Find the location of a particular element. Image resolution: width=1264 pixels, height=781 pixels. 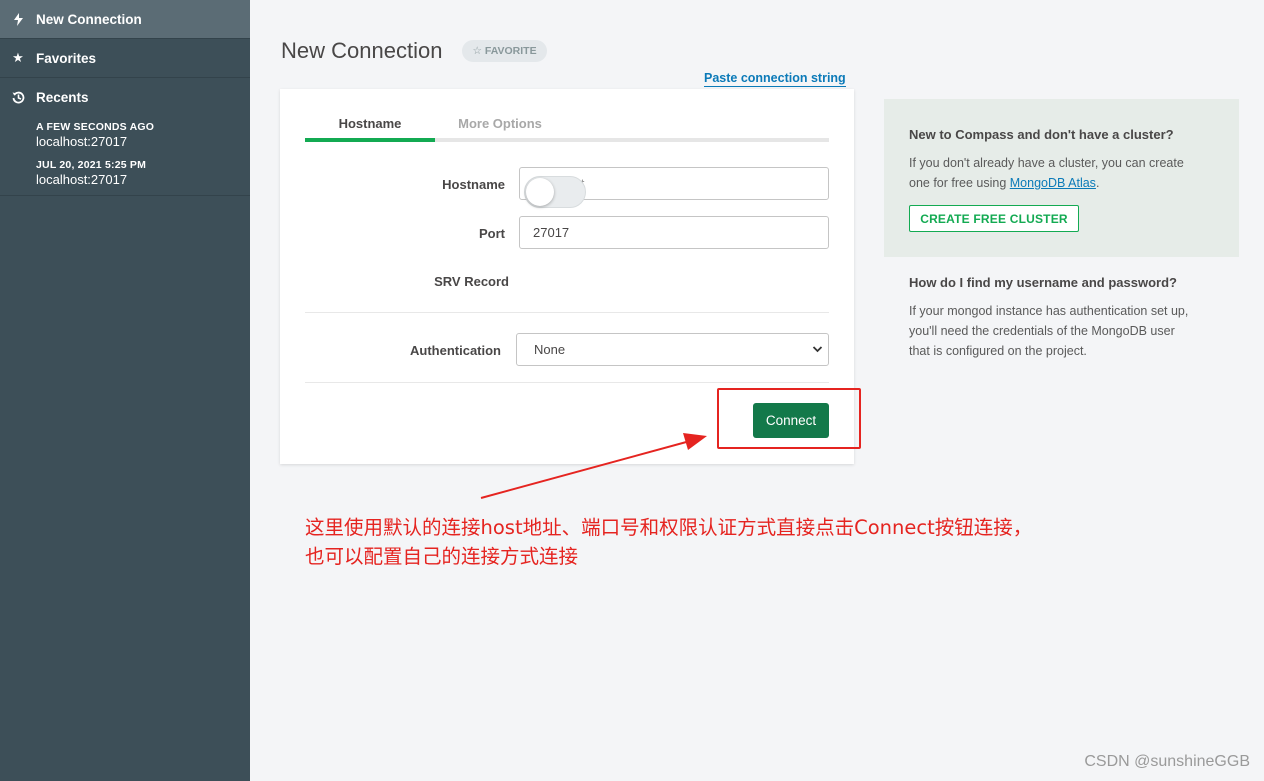

watermark: CSDN @sunshineGGB is located at coordinates (1167, 761).